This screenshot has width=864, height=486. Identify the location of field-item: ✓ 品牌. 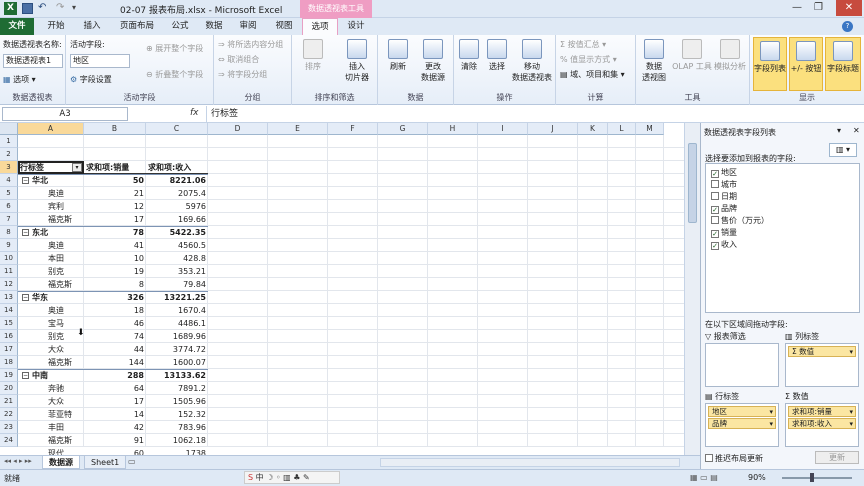
(724, 209).